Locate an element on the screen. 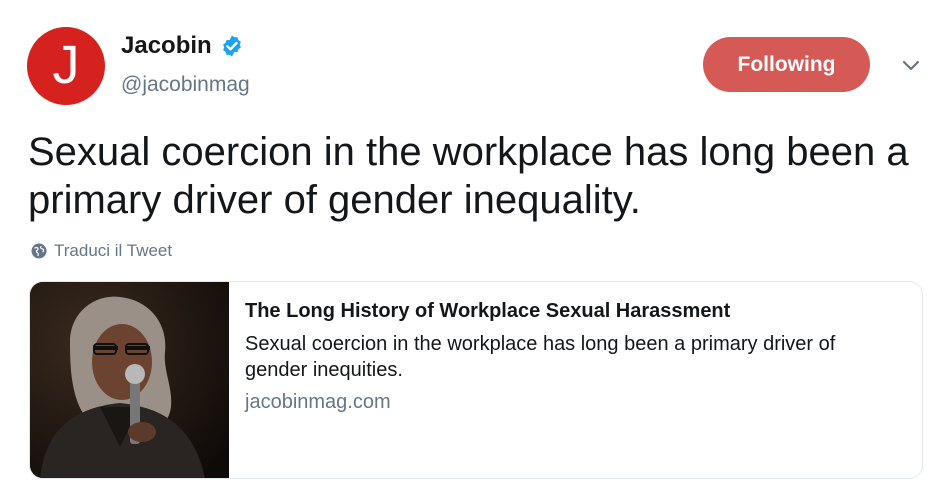 Image resolution: width=950 pixels, height=498 pixels. display-name: Jacobin is located at coordinates (166, 46).